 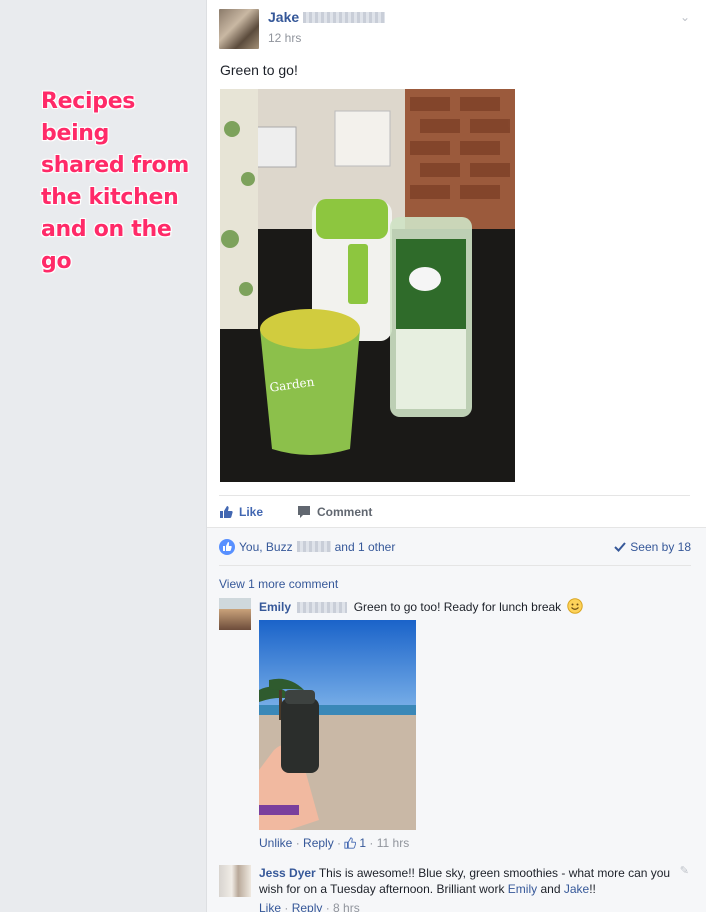 What do you see at coordinates (259, 70) in the screenshot?
I see `post-text: Green to go!` at bounding box center [259, 70].